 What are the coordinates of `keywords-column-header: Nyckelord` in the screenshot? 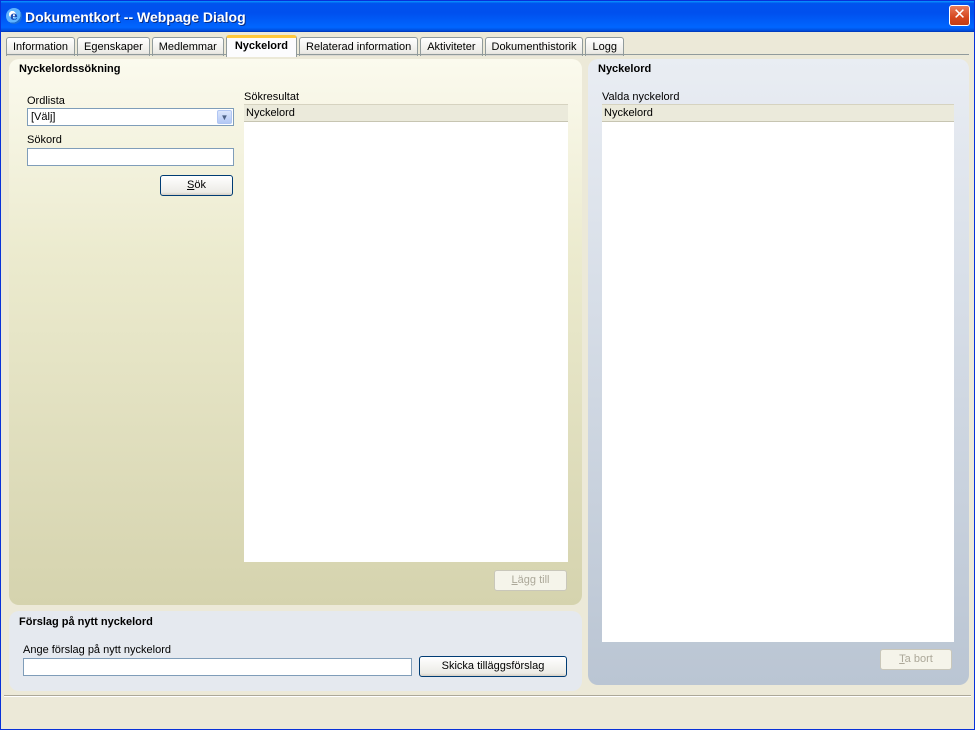 It's located at (778, 113).